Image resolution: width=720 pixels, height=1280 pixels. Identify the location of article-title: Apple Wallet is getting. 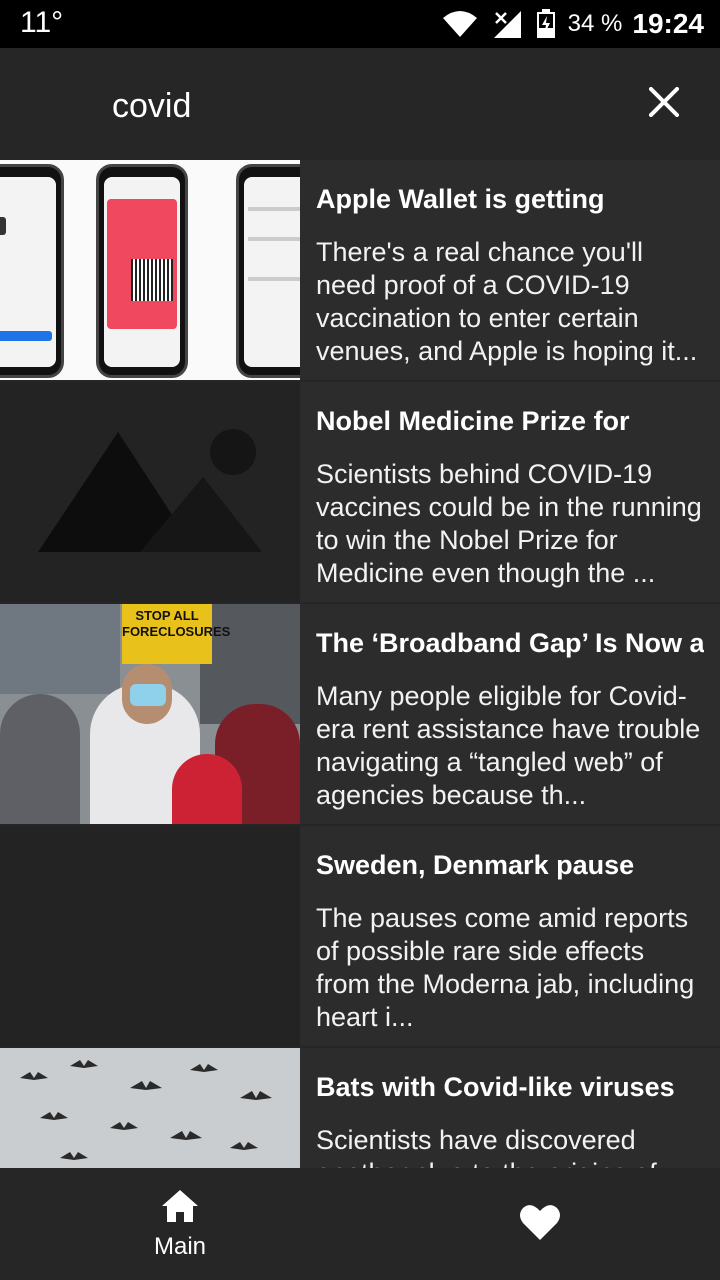
(460, 199).